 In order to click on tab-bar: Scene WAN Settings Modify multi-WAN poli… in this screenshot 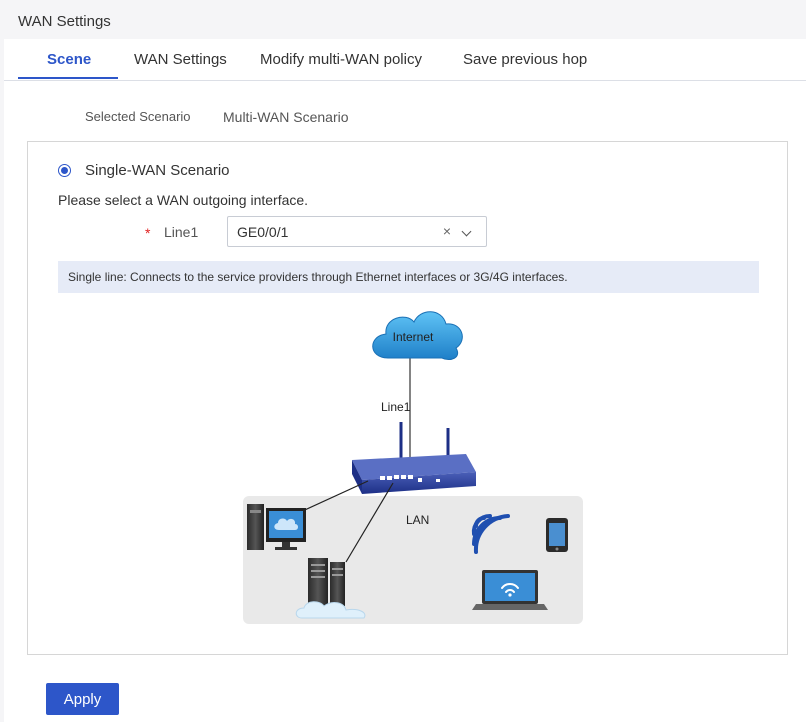, I will do `click(405, 60)`.